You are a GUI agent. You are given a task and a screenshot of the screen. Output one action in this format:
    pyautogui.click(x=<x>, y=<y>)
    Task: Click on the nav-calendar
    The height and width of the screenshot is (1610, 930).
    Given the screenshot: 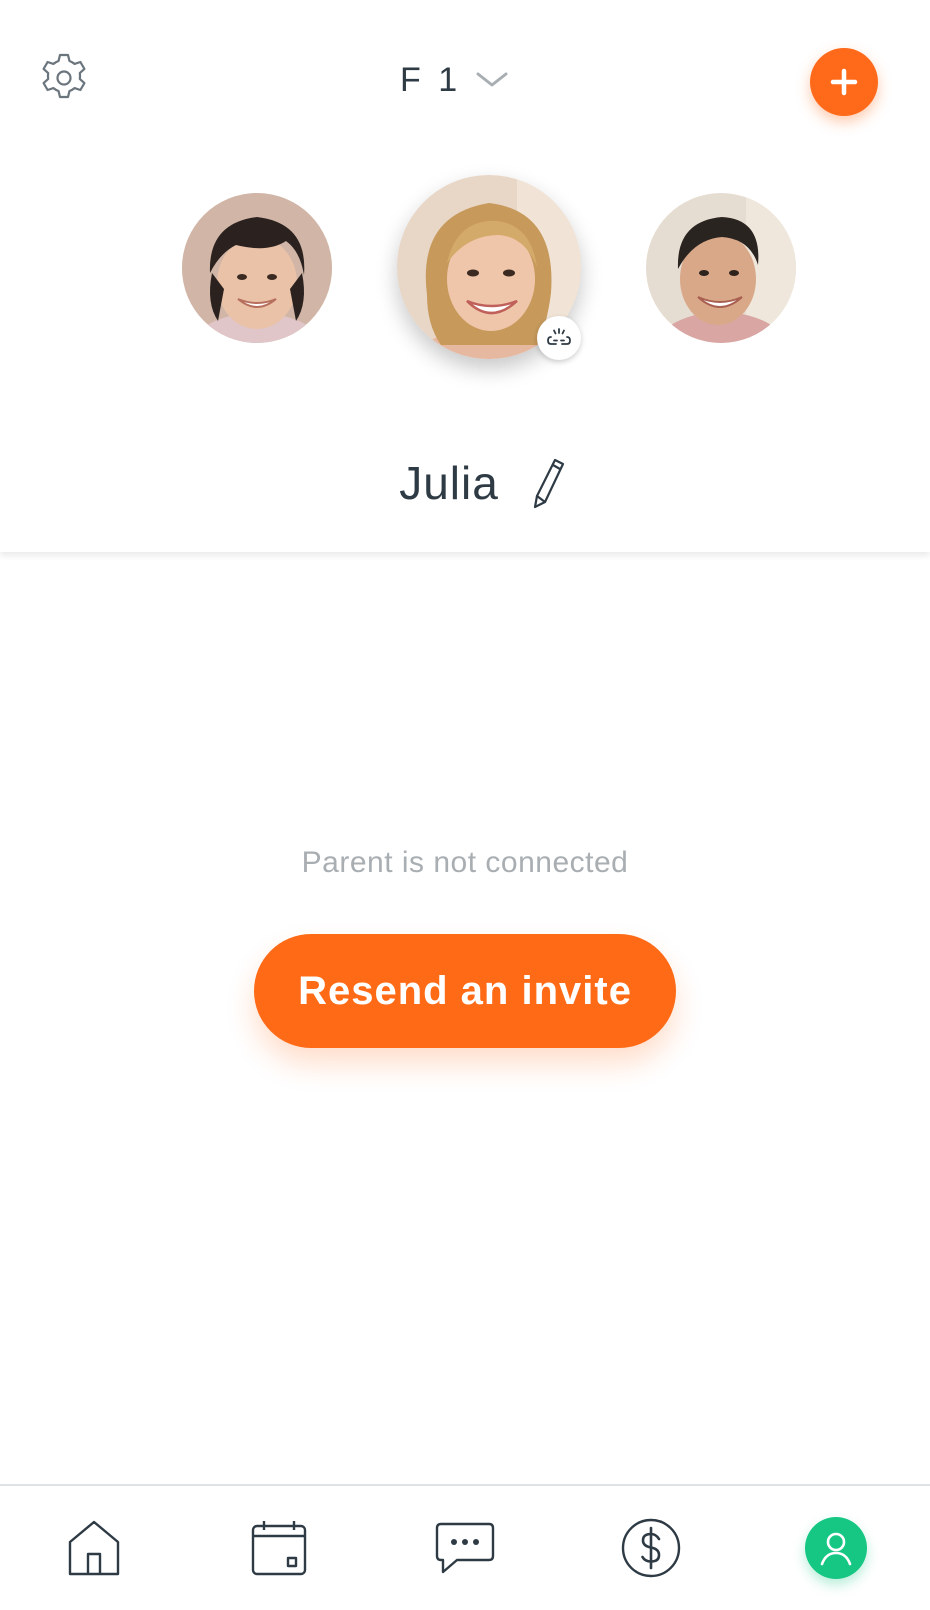 What is the action you would take?
    pyautogui.click(x=279, y=1548)
    